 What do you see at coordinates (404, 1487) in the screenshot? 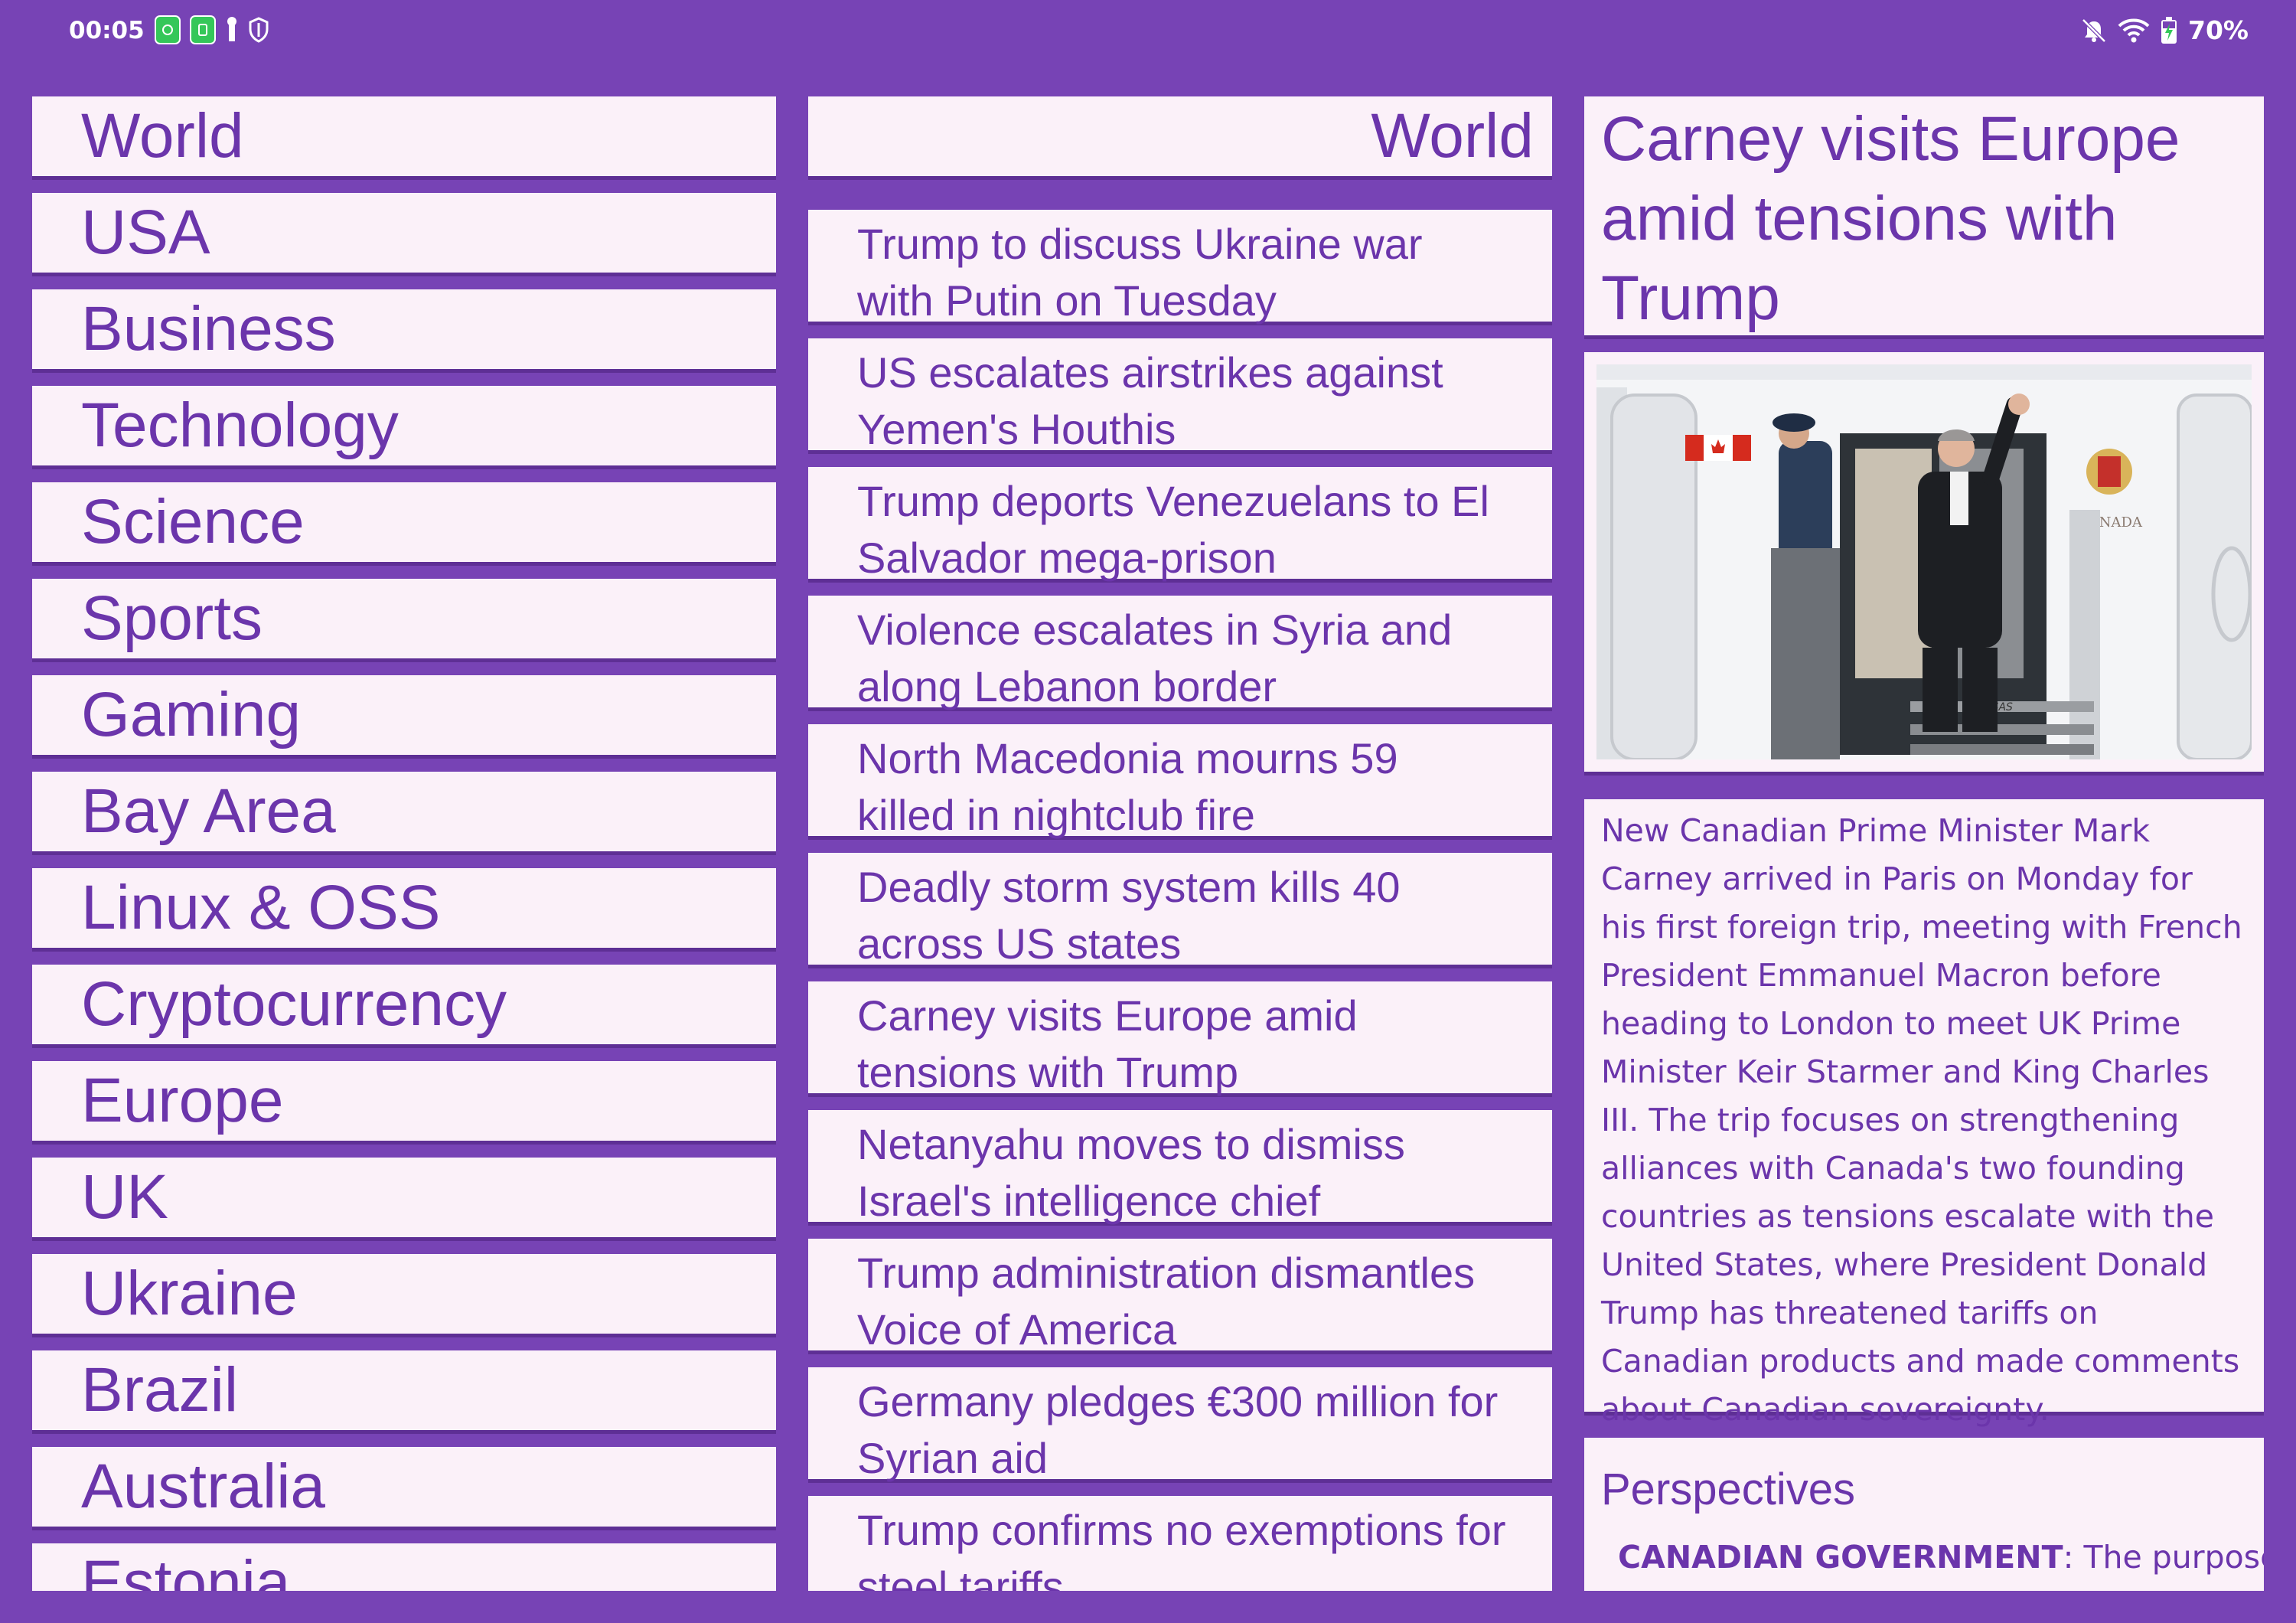
I see `nav-item-australia: Australia` at bounding box center [404, 1487].